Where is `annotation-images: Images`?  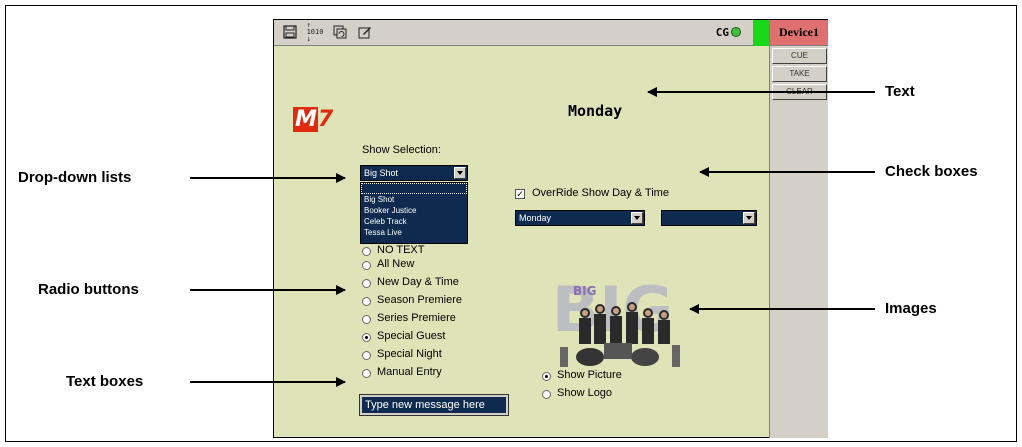
annotation-images: Images is located at coordinates (911, 308).